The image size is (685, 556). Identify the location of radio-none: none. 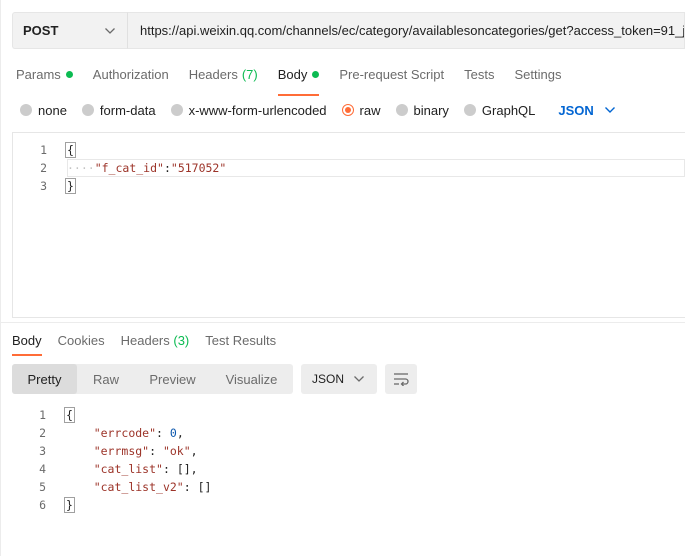
(43, 110).